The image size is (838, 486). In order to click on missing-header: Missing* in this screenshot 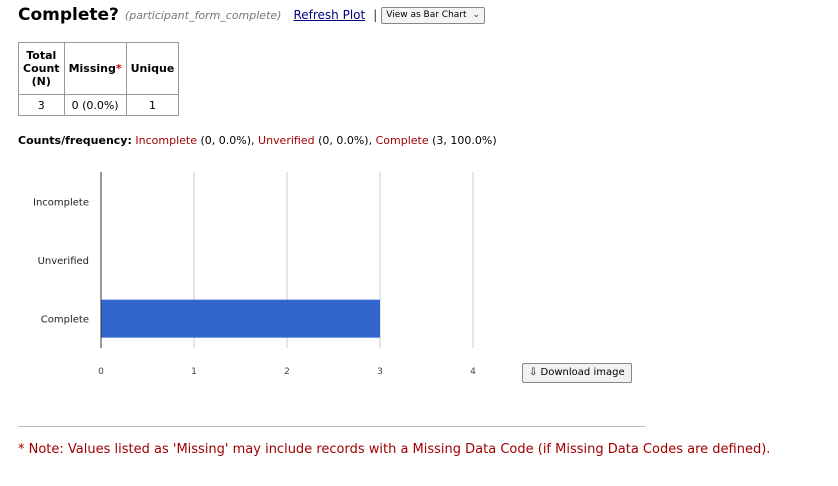, I will do `click(95, 68)`.